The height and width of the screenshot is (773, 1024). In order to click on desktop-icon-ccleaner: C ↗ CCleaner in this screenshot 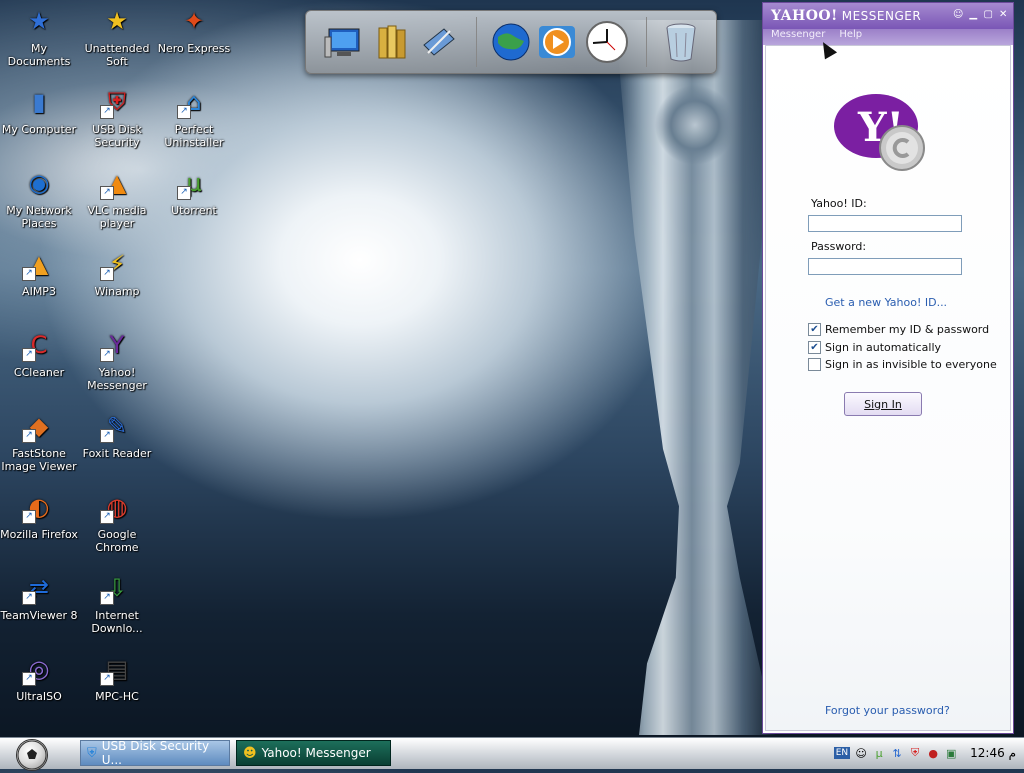, I will do `click(39, 354)`.